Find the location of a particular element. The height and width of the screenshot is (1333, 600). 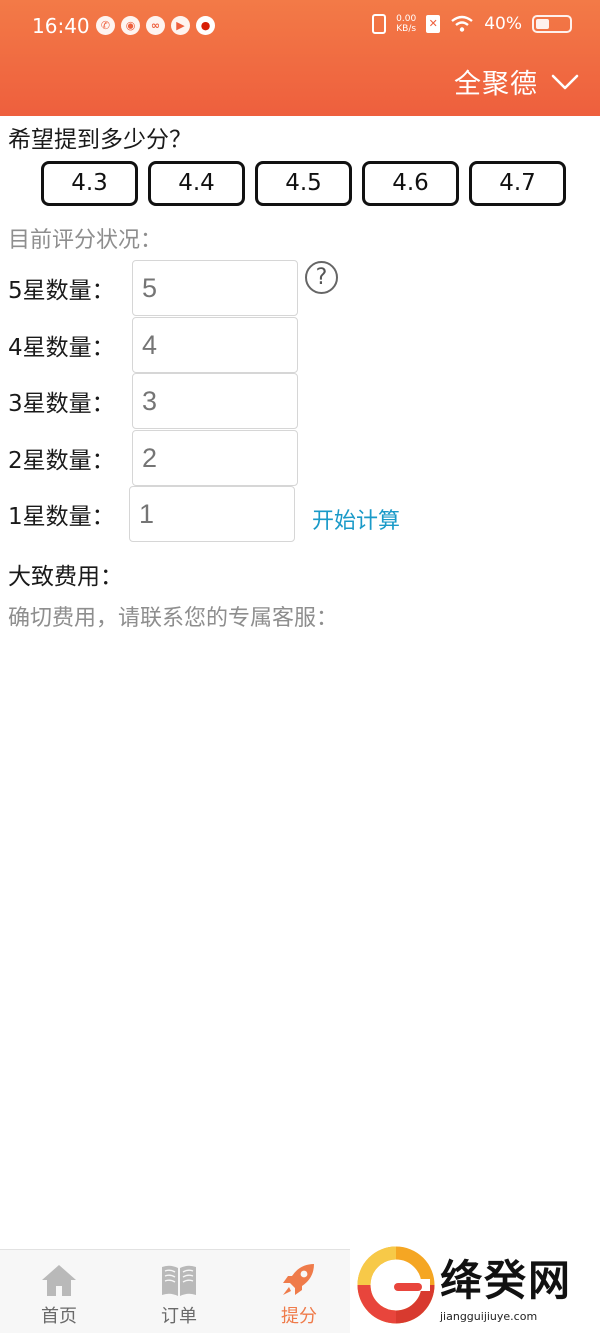

target-score-button: 4.6 is located at coordinates (410, 183).